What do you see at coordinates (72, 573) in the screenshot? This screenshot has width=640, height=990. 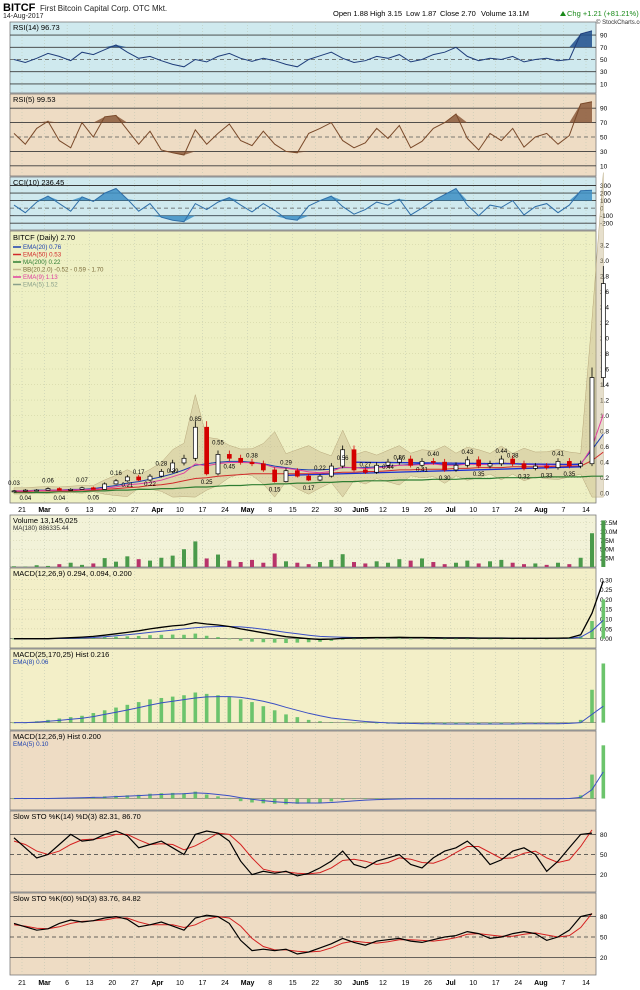 I see `macd-title-5: MACD(12,26,9) 0.294, 0.094, 0.200` at bounding box center [72, 573].